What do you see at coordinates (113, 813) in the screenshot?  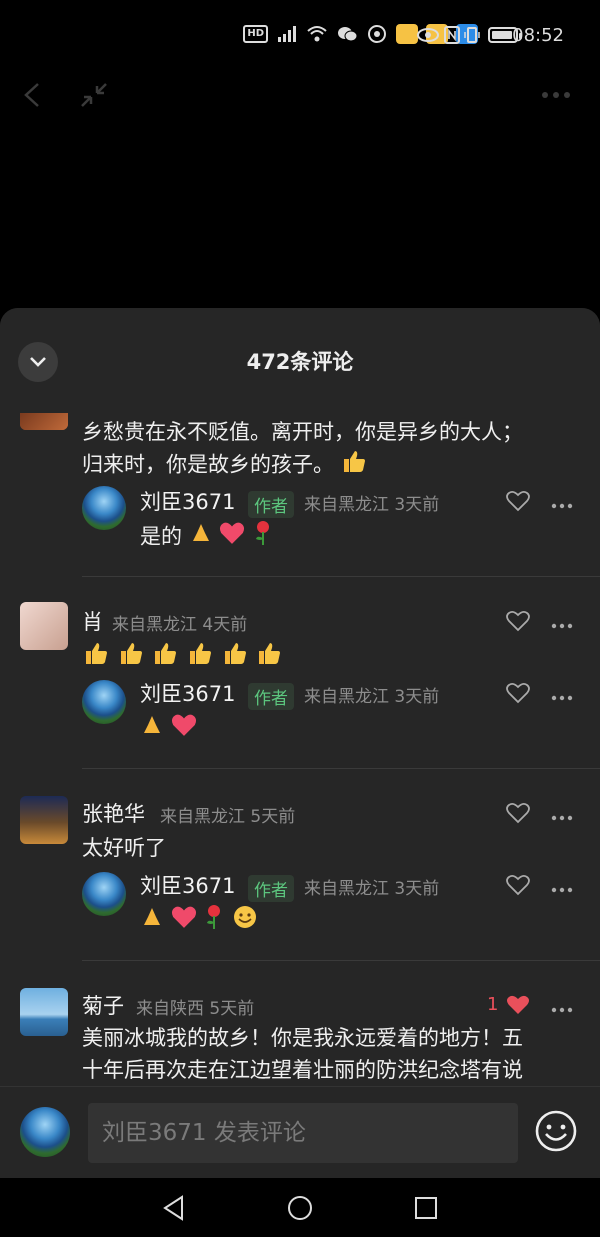 I see `comment-author-name: 张艳华` at bounding box center [113, 813].